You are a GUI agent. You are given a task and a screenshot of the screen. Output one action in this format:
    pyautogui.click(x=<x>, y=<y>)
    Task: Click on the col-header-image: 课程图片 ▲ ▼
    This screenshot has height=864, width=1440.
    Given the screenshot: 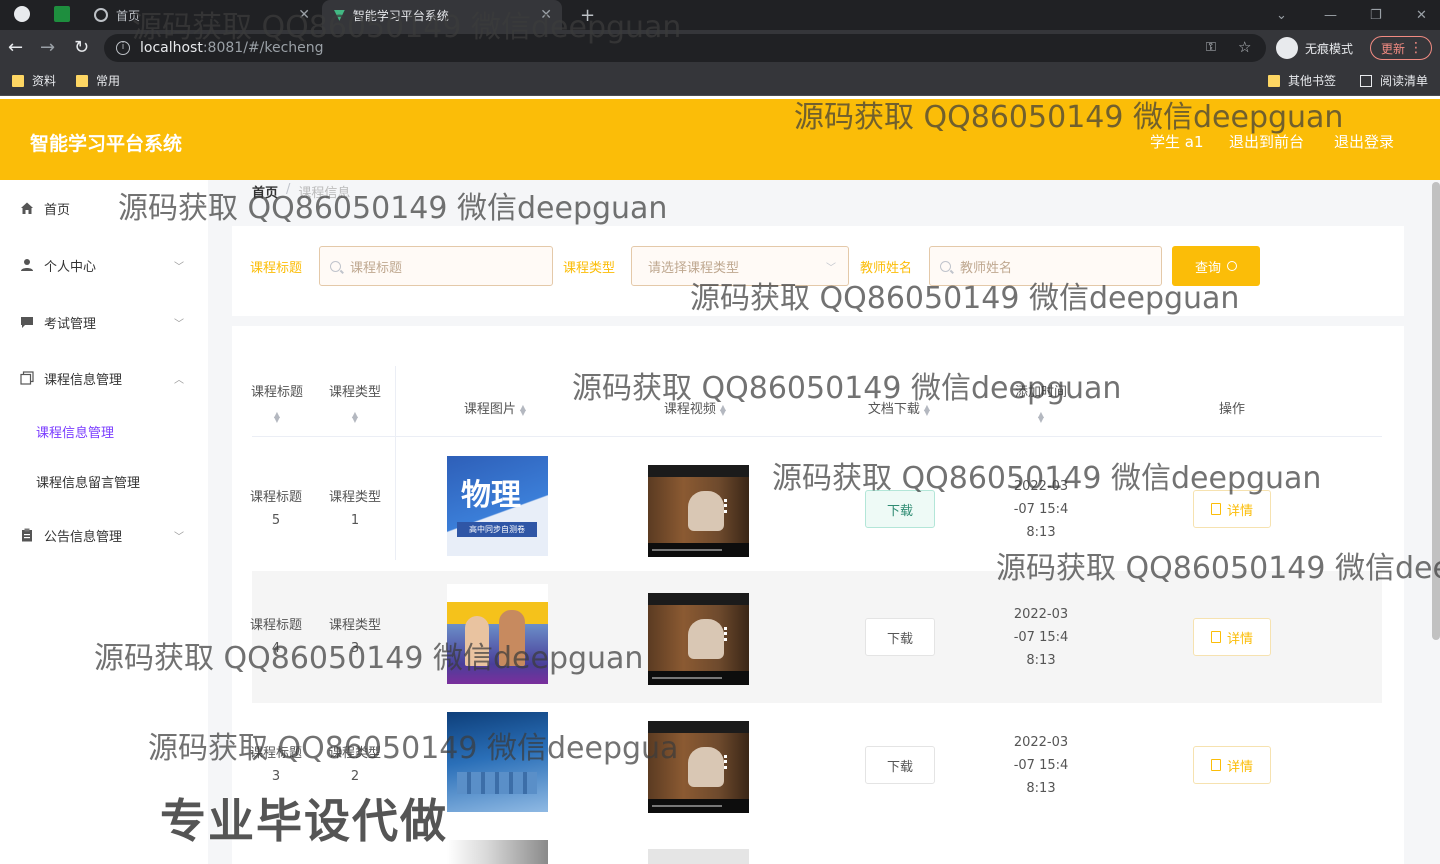 What is the action you would take?
    pyautogui.click(x=495, y=407)
    